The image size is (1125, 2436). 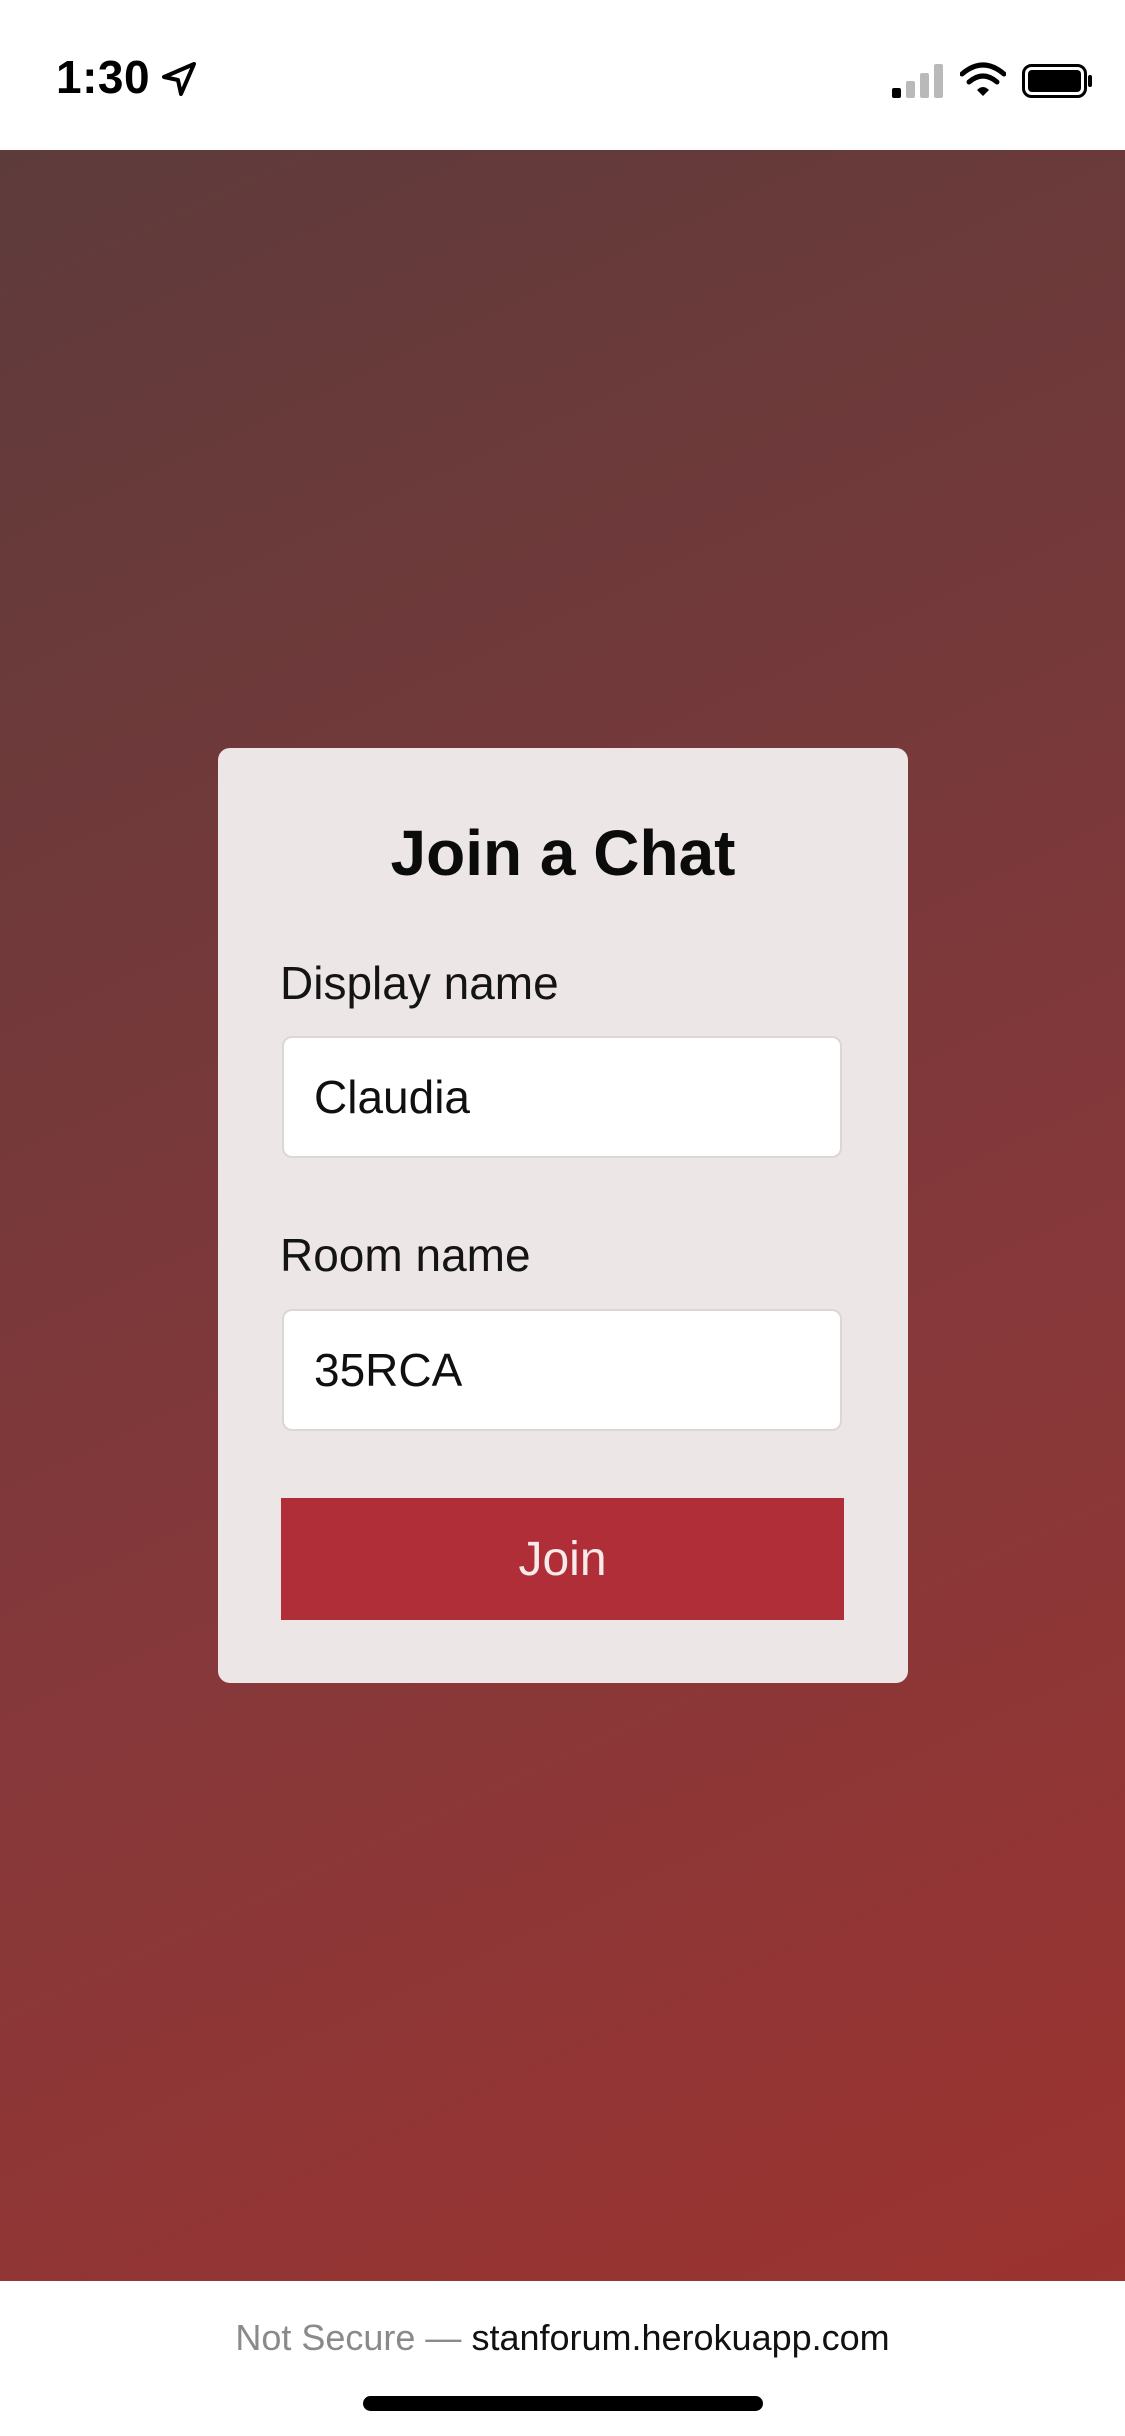 I want to click on wifi-icon, so click(x=983, y=79).